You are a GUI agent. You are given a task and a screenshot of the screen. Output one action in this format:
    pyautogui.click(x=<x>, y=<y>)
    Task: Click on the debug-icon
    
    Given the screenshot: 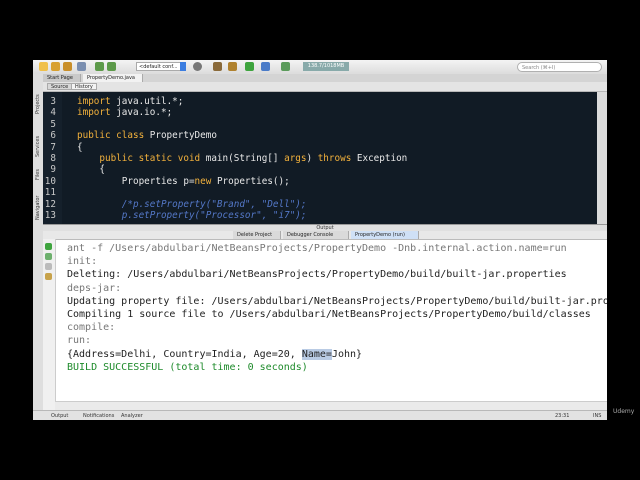 What is the action you would take?
    pyautogui.click(x=265, y=66)
    